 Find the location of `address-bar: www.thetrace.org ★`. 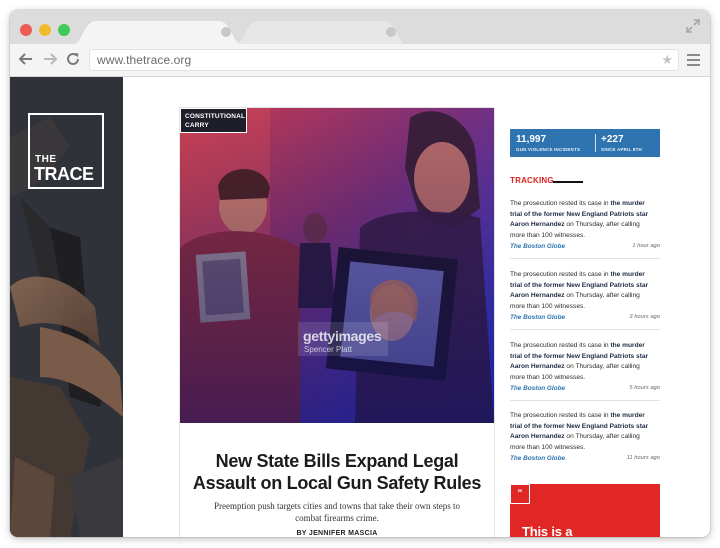

address-bar: www.thetrace.org ★ is located at coordinates (384, 60).